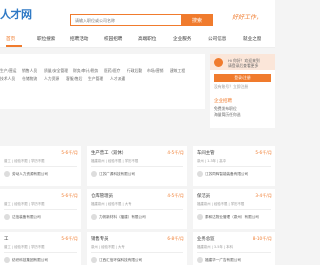 The height and width of the screenshot is (265, 320). What do you see at coordinates (197, 20) in the screenshot?
I see `search-button: 搜索` at bounding box center [197, 20].